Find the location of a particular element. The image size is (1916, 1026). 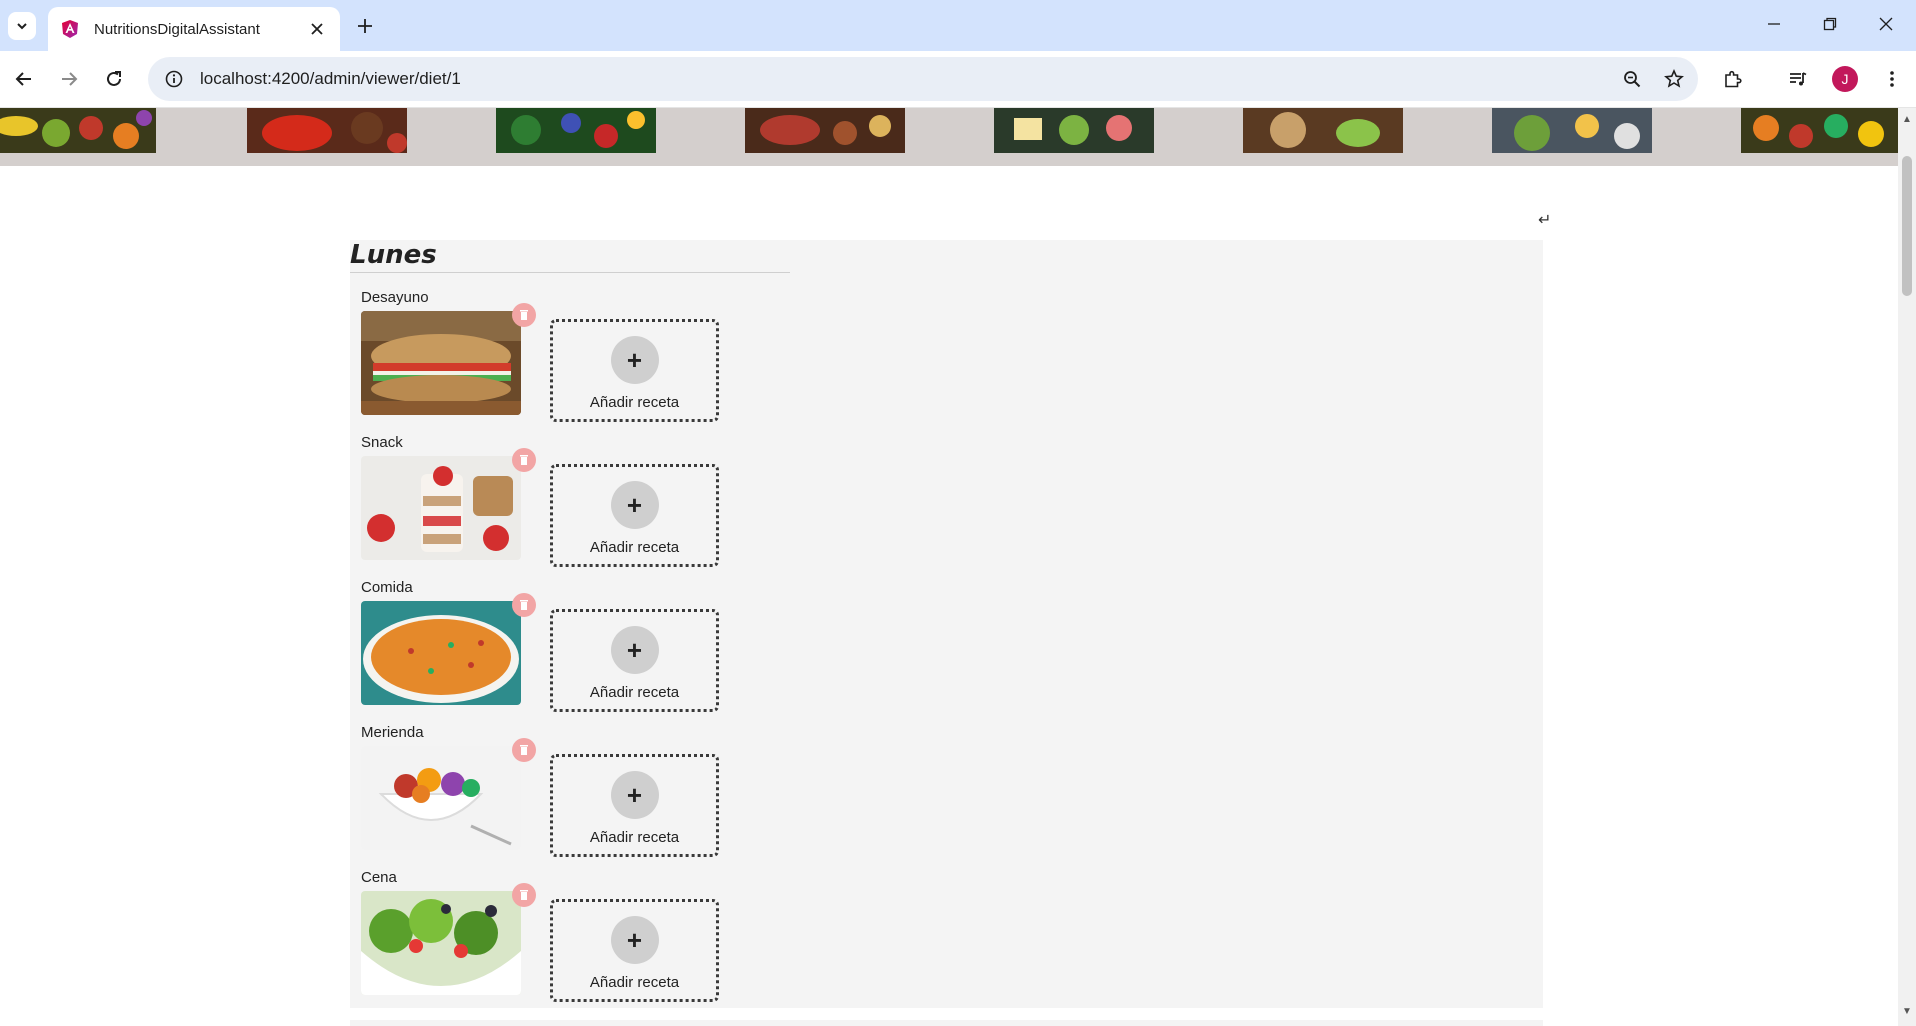

window-close-button is located at coordinates (1886, 24).